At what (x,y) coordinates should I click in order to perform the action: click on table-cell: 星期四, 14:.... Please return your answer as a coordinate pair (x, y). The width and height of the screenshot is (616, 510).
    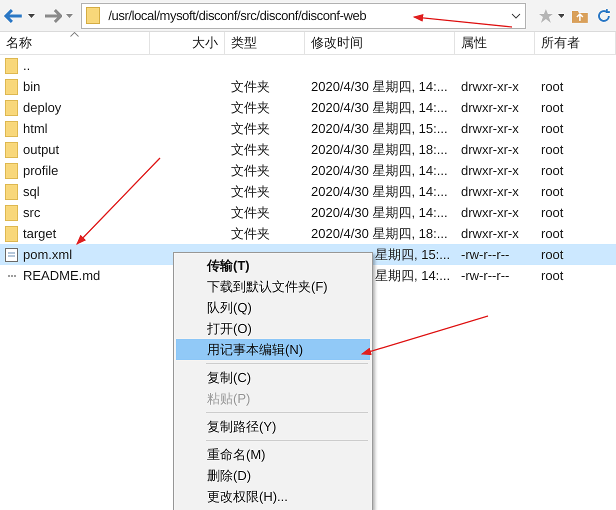
    Looking at the image, I should click on (412, 275).